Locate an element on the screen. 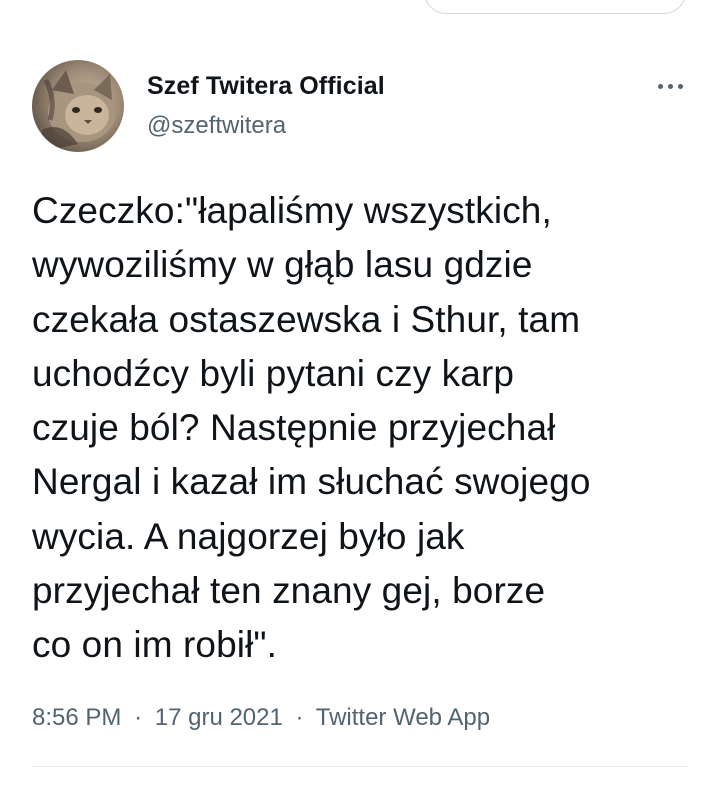  more-horizontal-icon is located at coordinates (670, 86).